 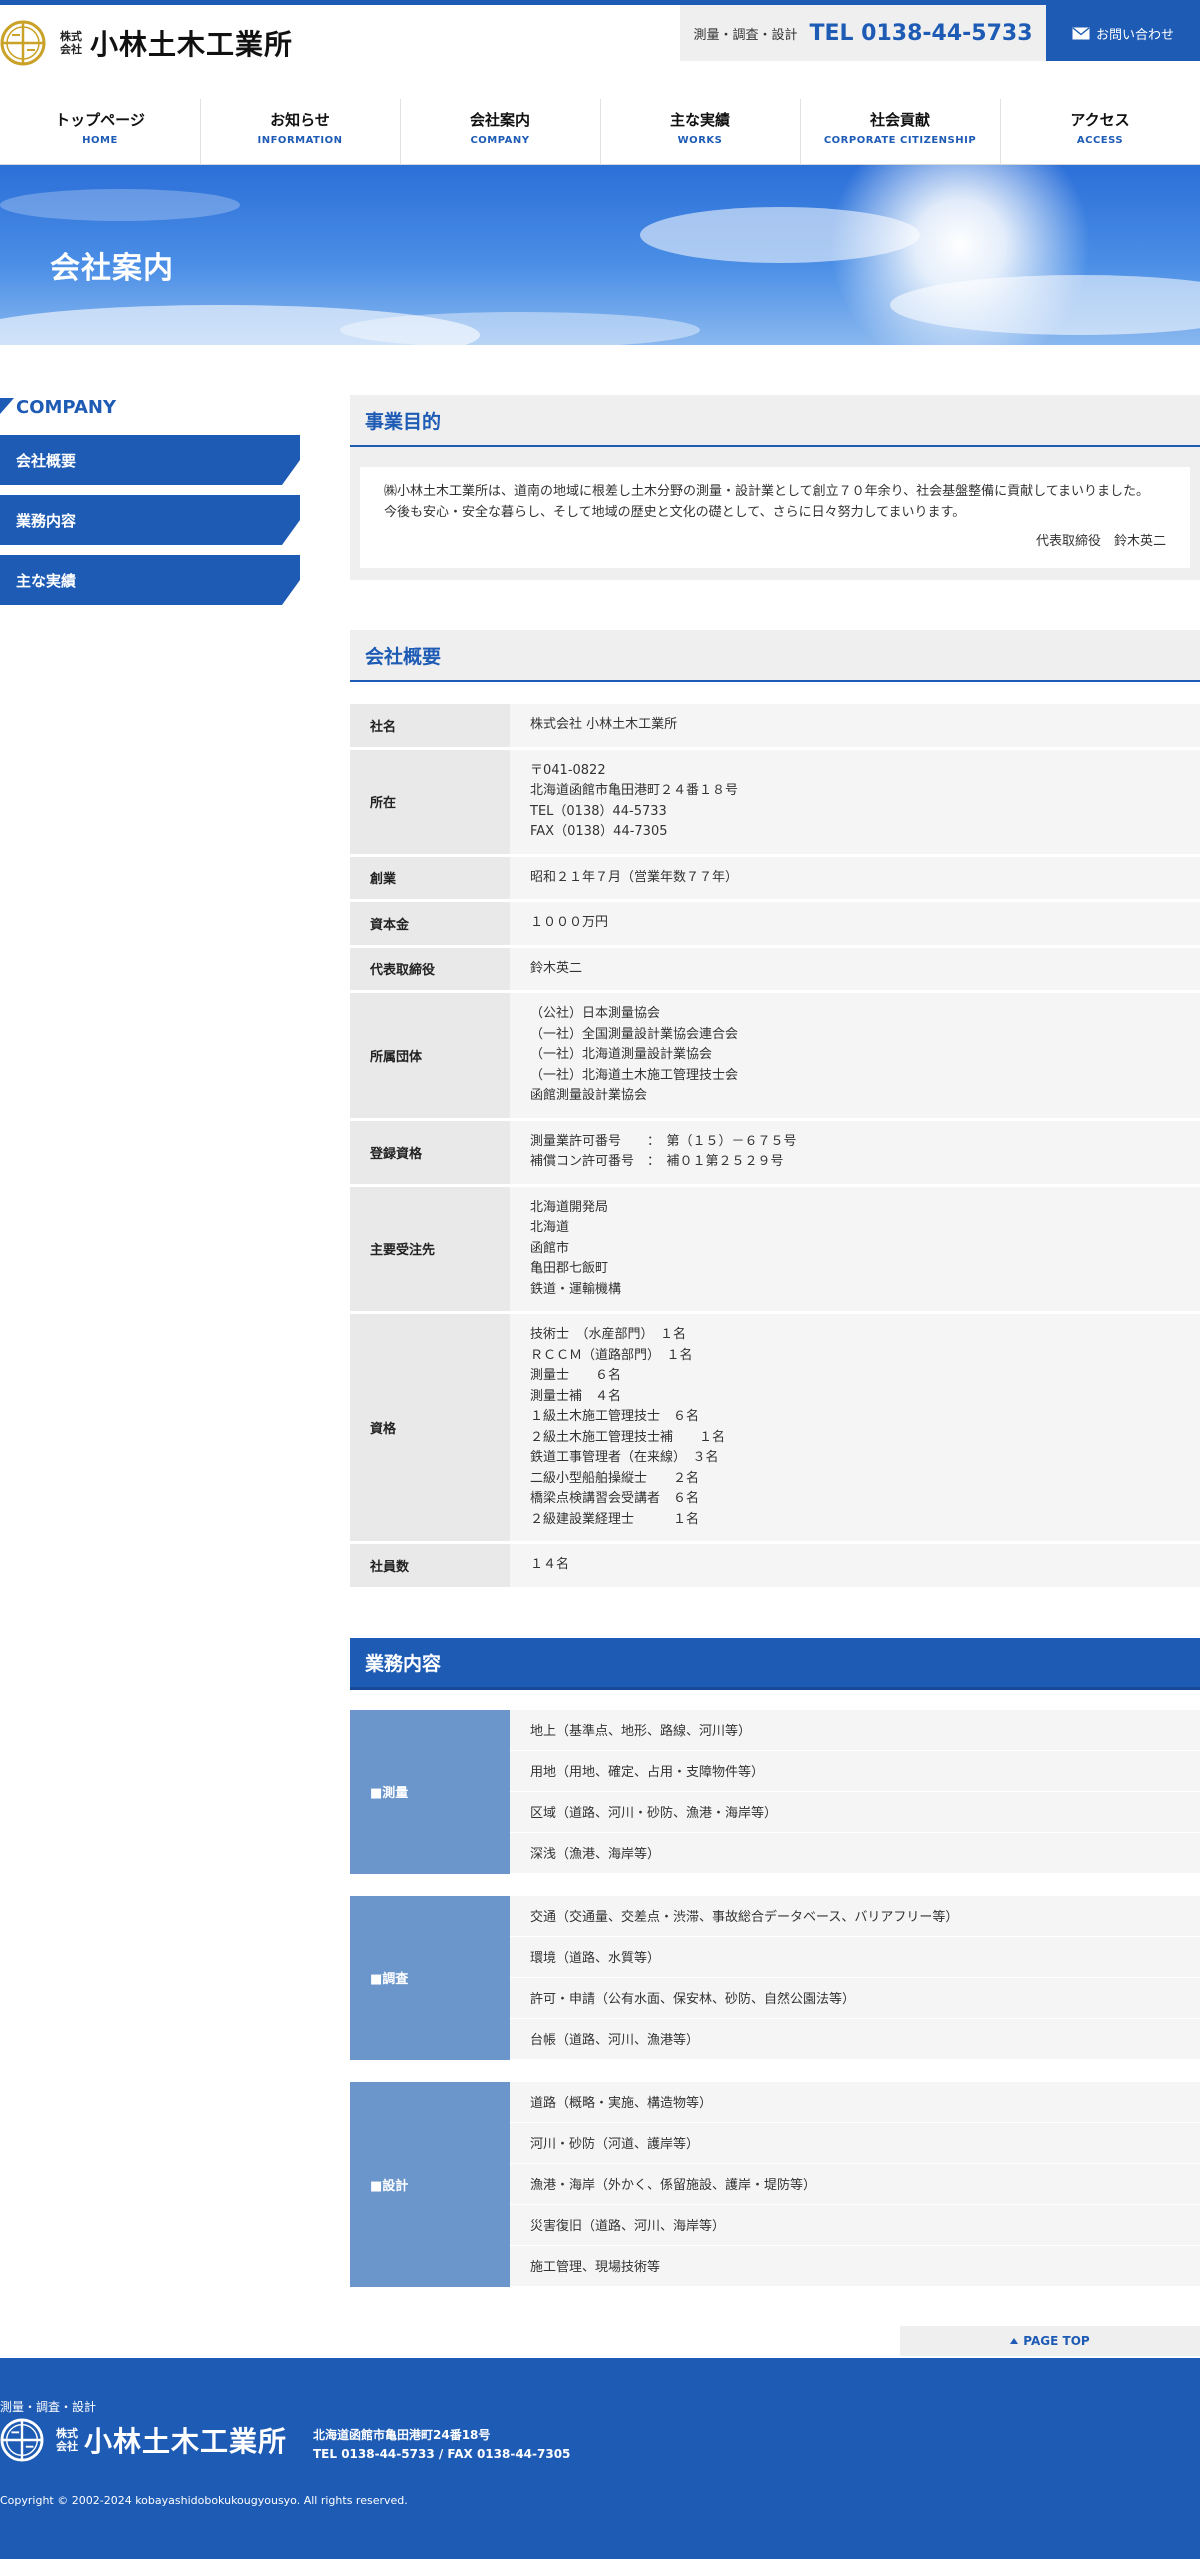 I want to click on table-row: 創業 昭和２１年７月（営業年数７７年）, so click(x=775, y=878).